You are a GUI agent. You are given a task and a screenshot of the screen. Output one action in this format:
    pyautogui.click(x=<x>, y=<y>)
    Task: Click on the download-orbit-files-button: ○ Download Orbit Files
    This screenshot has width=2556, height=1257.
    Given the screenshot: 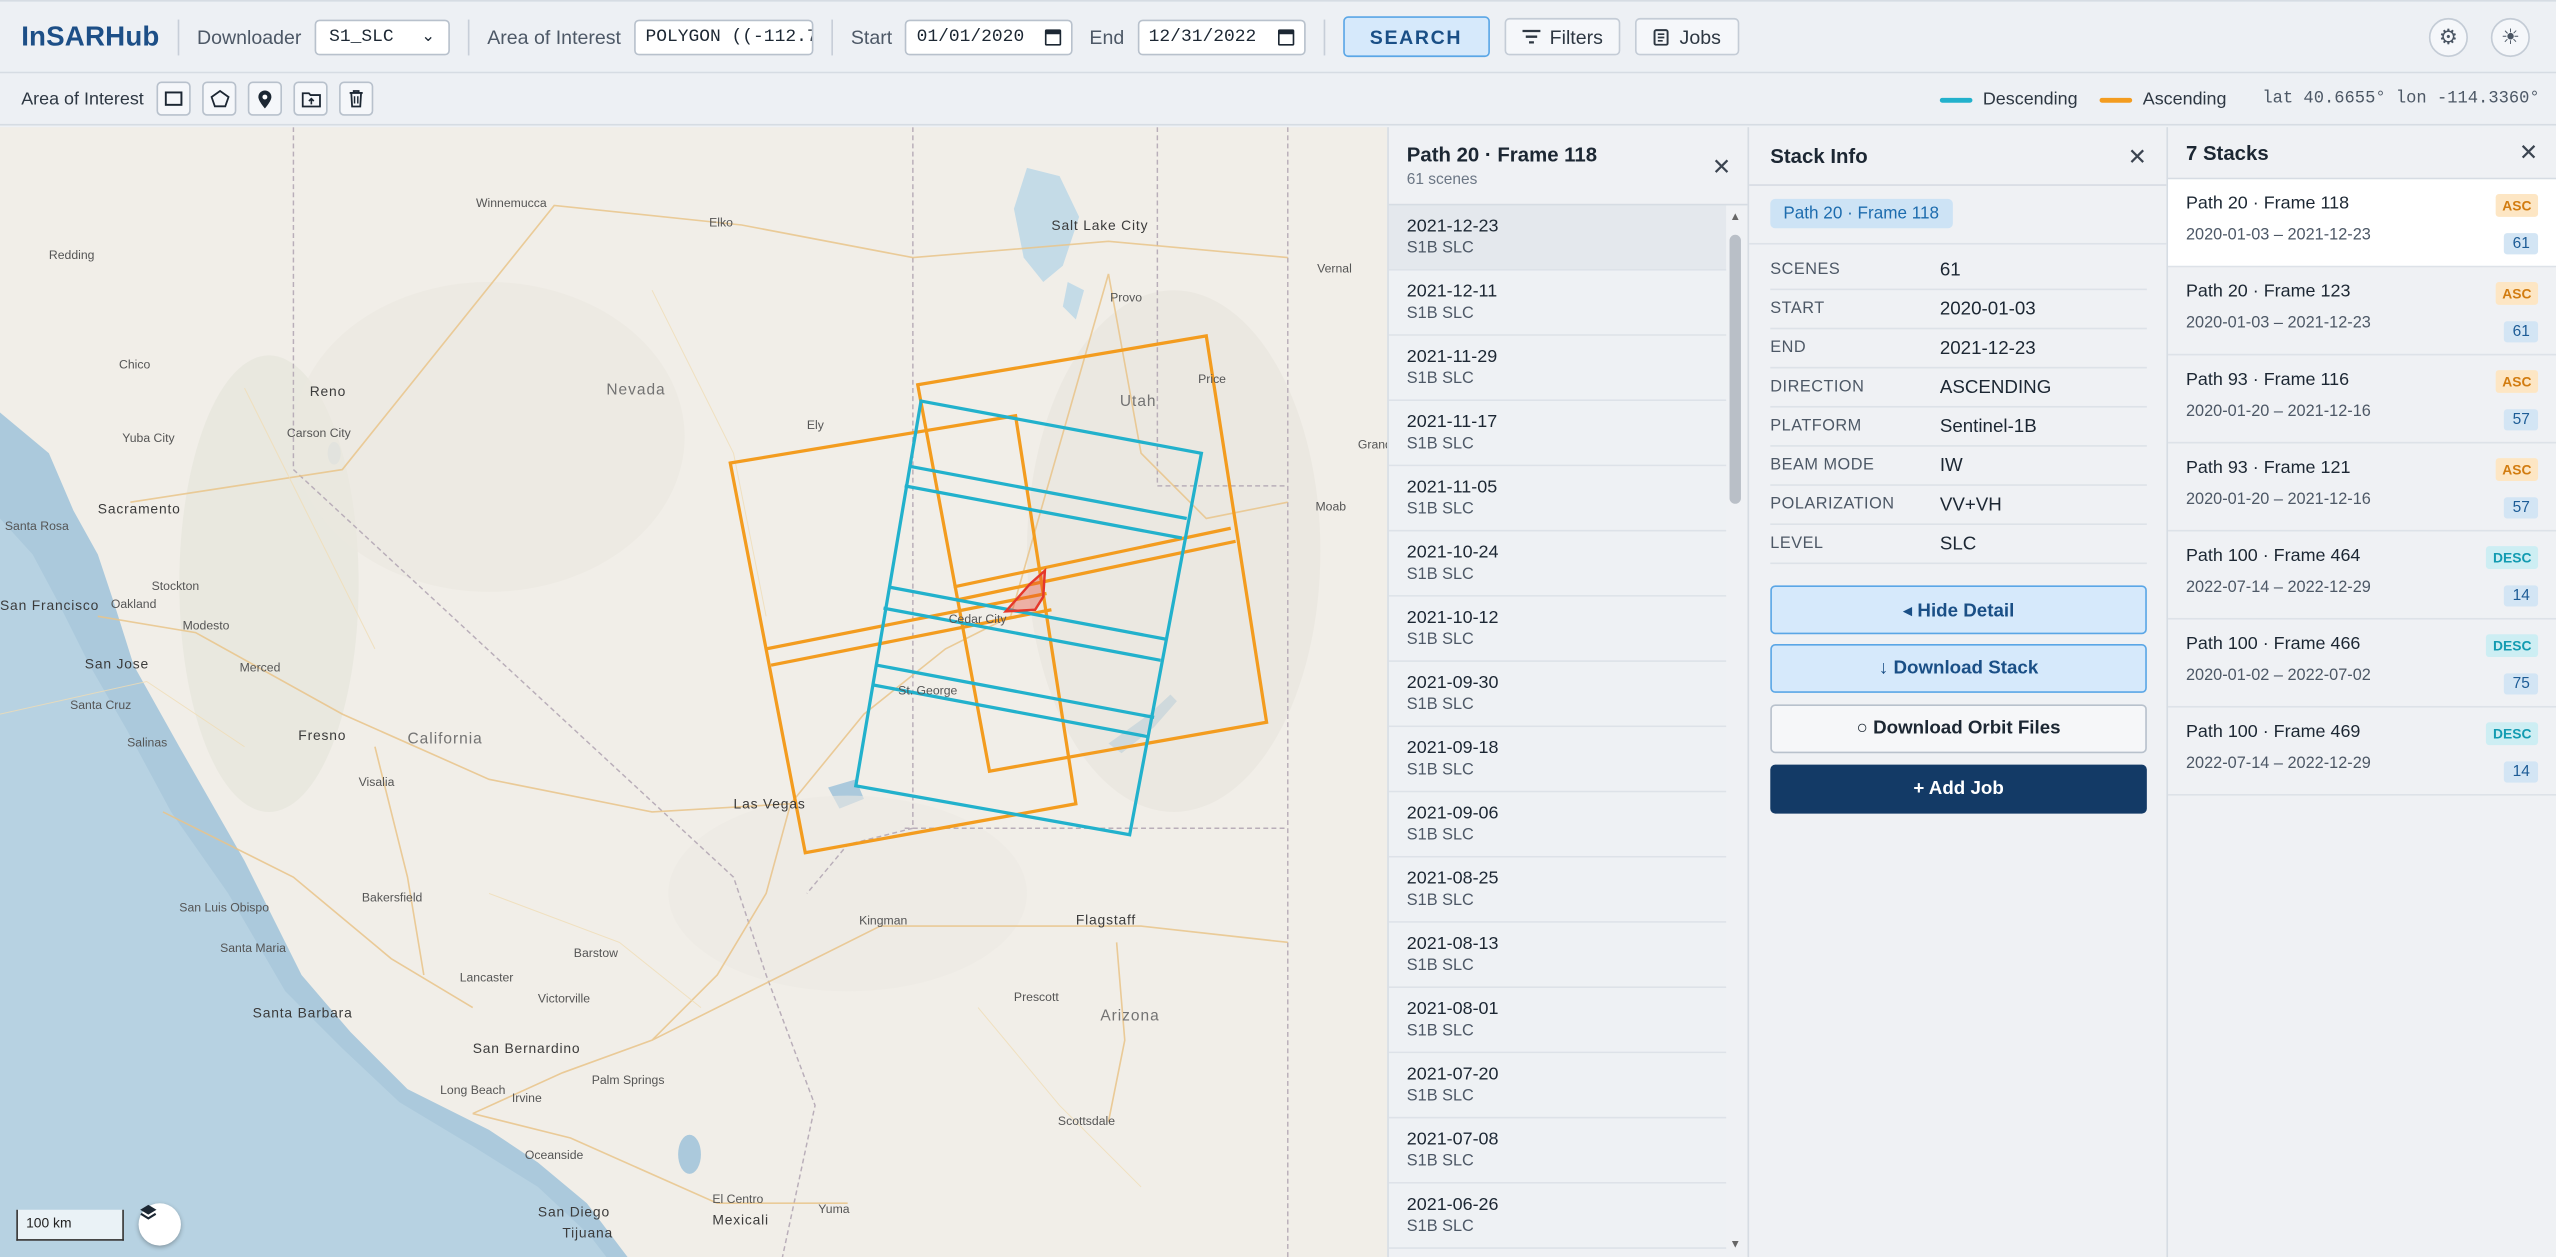 What is the action you would take?
    pyautogui.click(x=1958, y=729)
    